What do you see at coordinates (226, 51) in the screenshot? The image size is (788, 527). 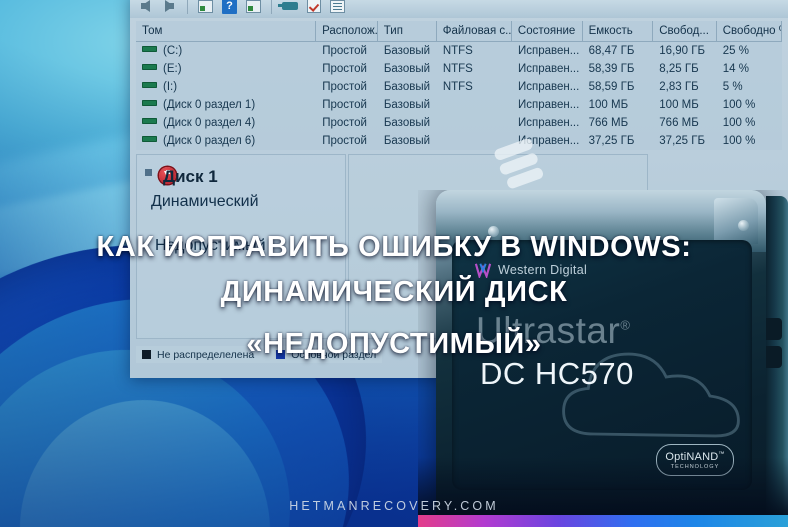 I see `cell-volume: (C:)` at bounding box center [226, 51].